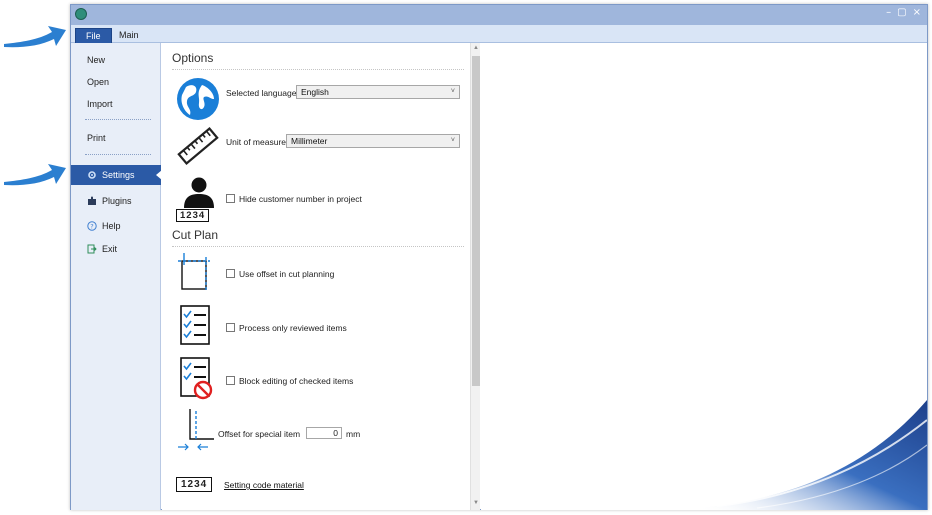  I want to click on maximize-button: ▢, so click(901, 12).